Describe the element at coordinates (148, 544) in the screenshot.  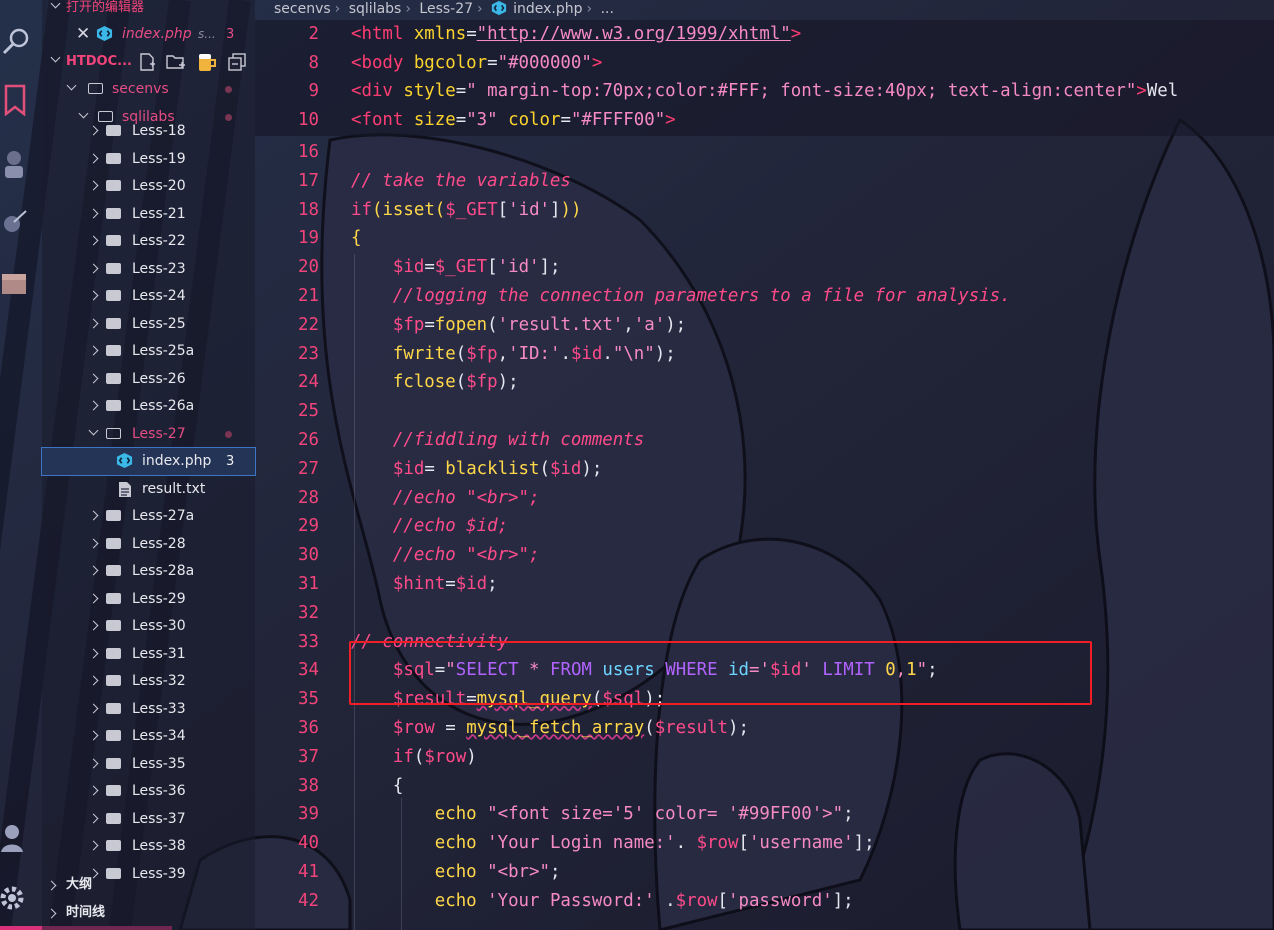
I see `folder-item: Less-28` at that location.